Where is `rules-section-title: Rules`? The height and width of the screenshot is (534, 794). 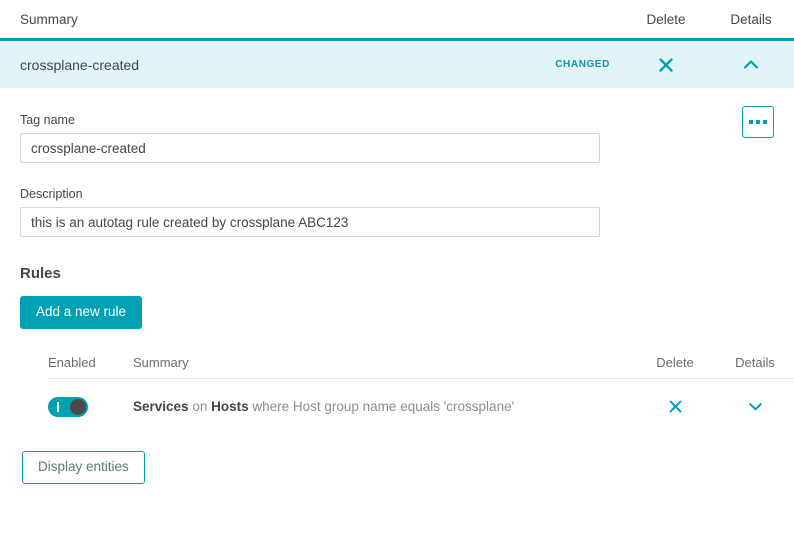 rules-section-title: Rules is located at coordinates (40, 273).